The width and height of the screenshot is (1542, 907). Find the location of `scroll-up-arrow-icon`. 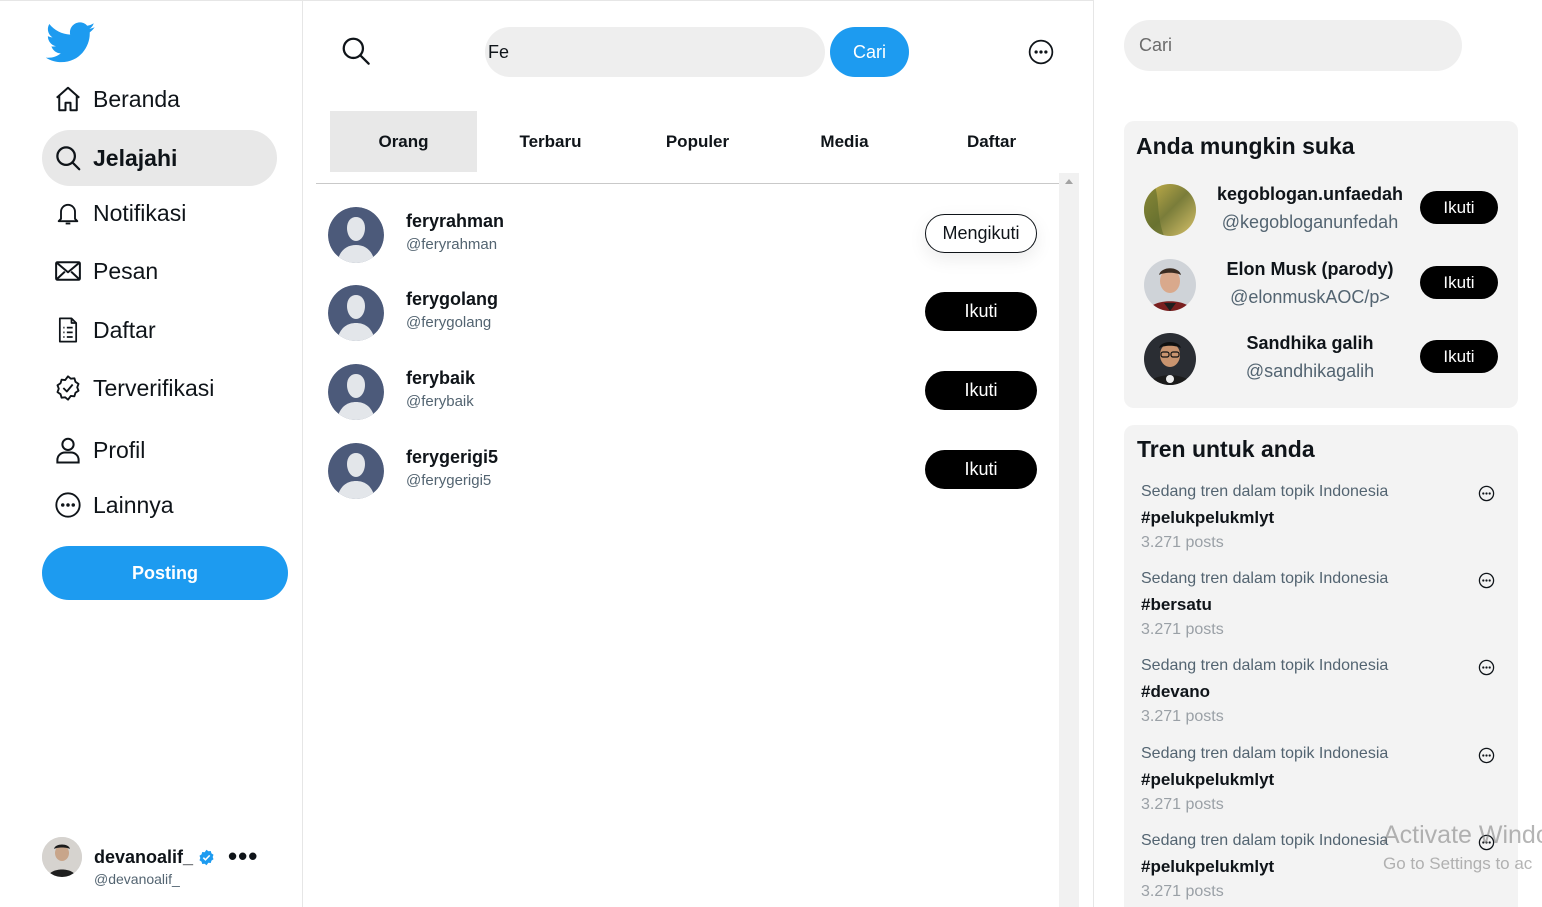

scroll-up-arrow-icon is located at coordinates (1069, 181).